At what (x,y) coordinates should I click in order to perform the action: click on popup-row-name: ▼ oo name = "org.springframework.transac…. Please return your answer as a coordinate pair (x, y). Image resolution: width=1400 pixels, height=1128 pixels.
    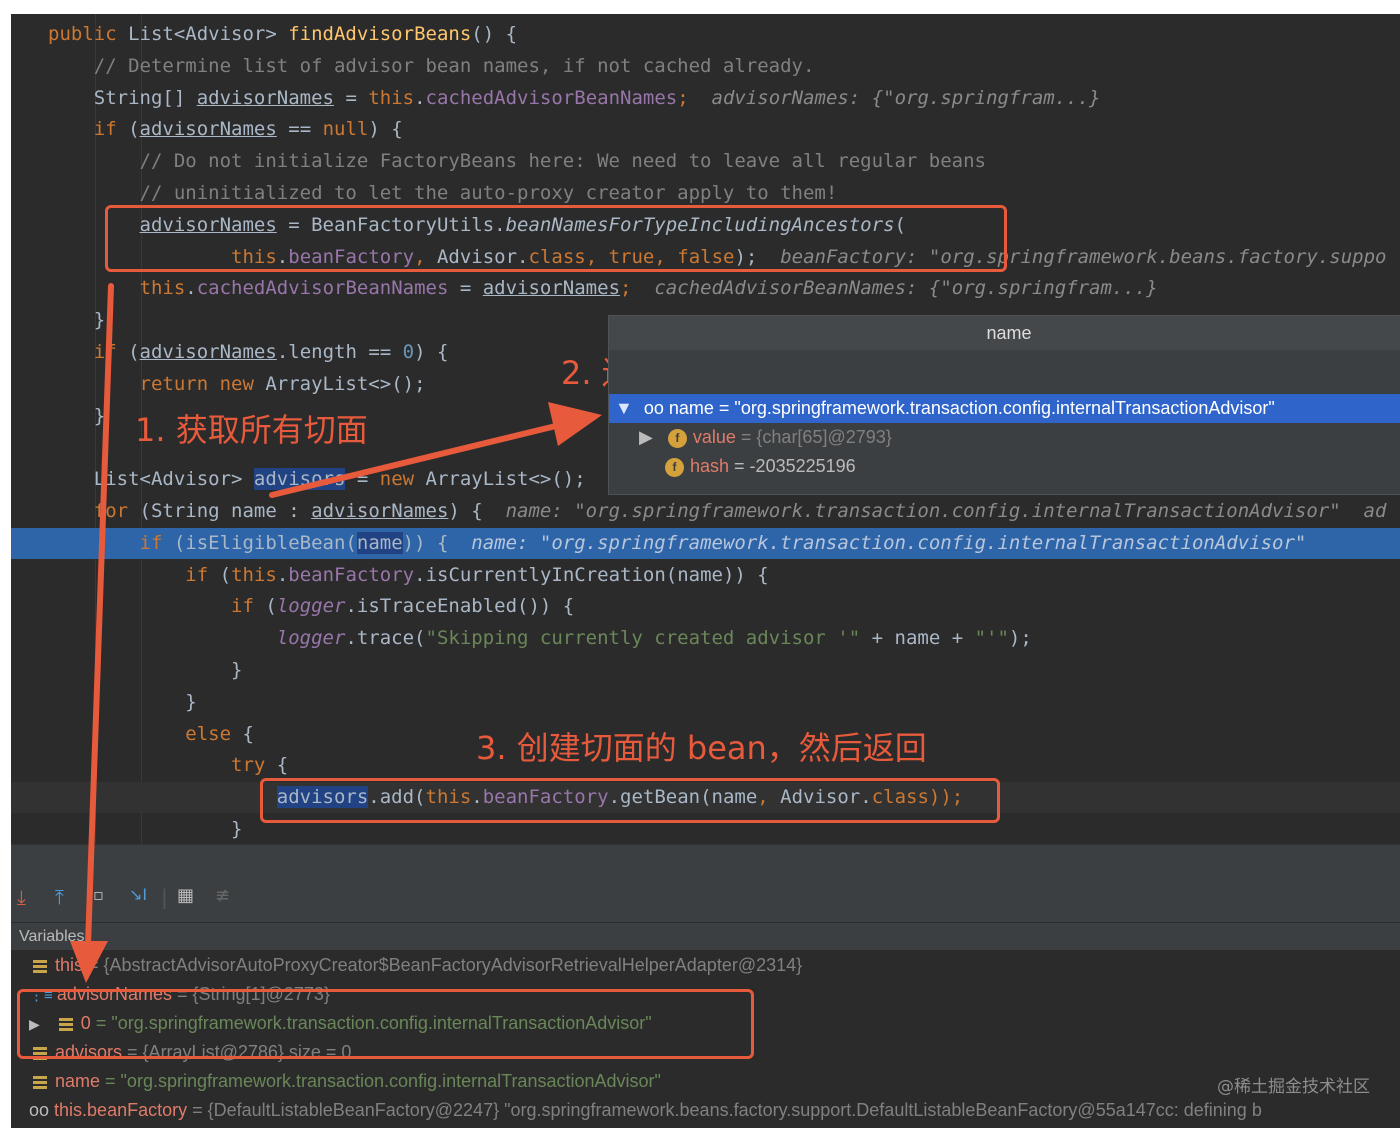
    Looking at the image, I should click on (1004, 408).